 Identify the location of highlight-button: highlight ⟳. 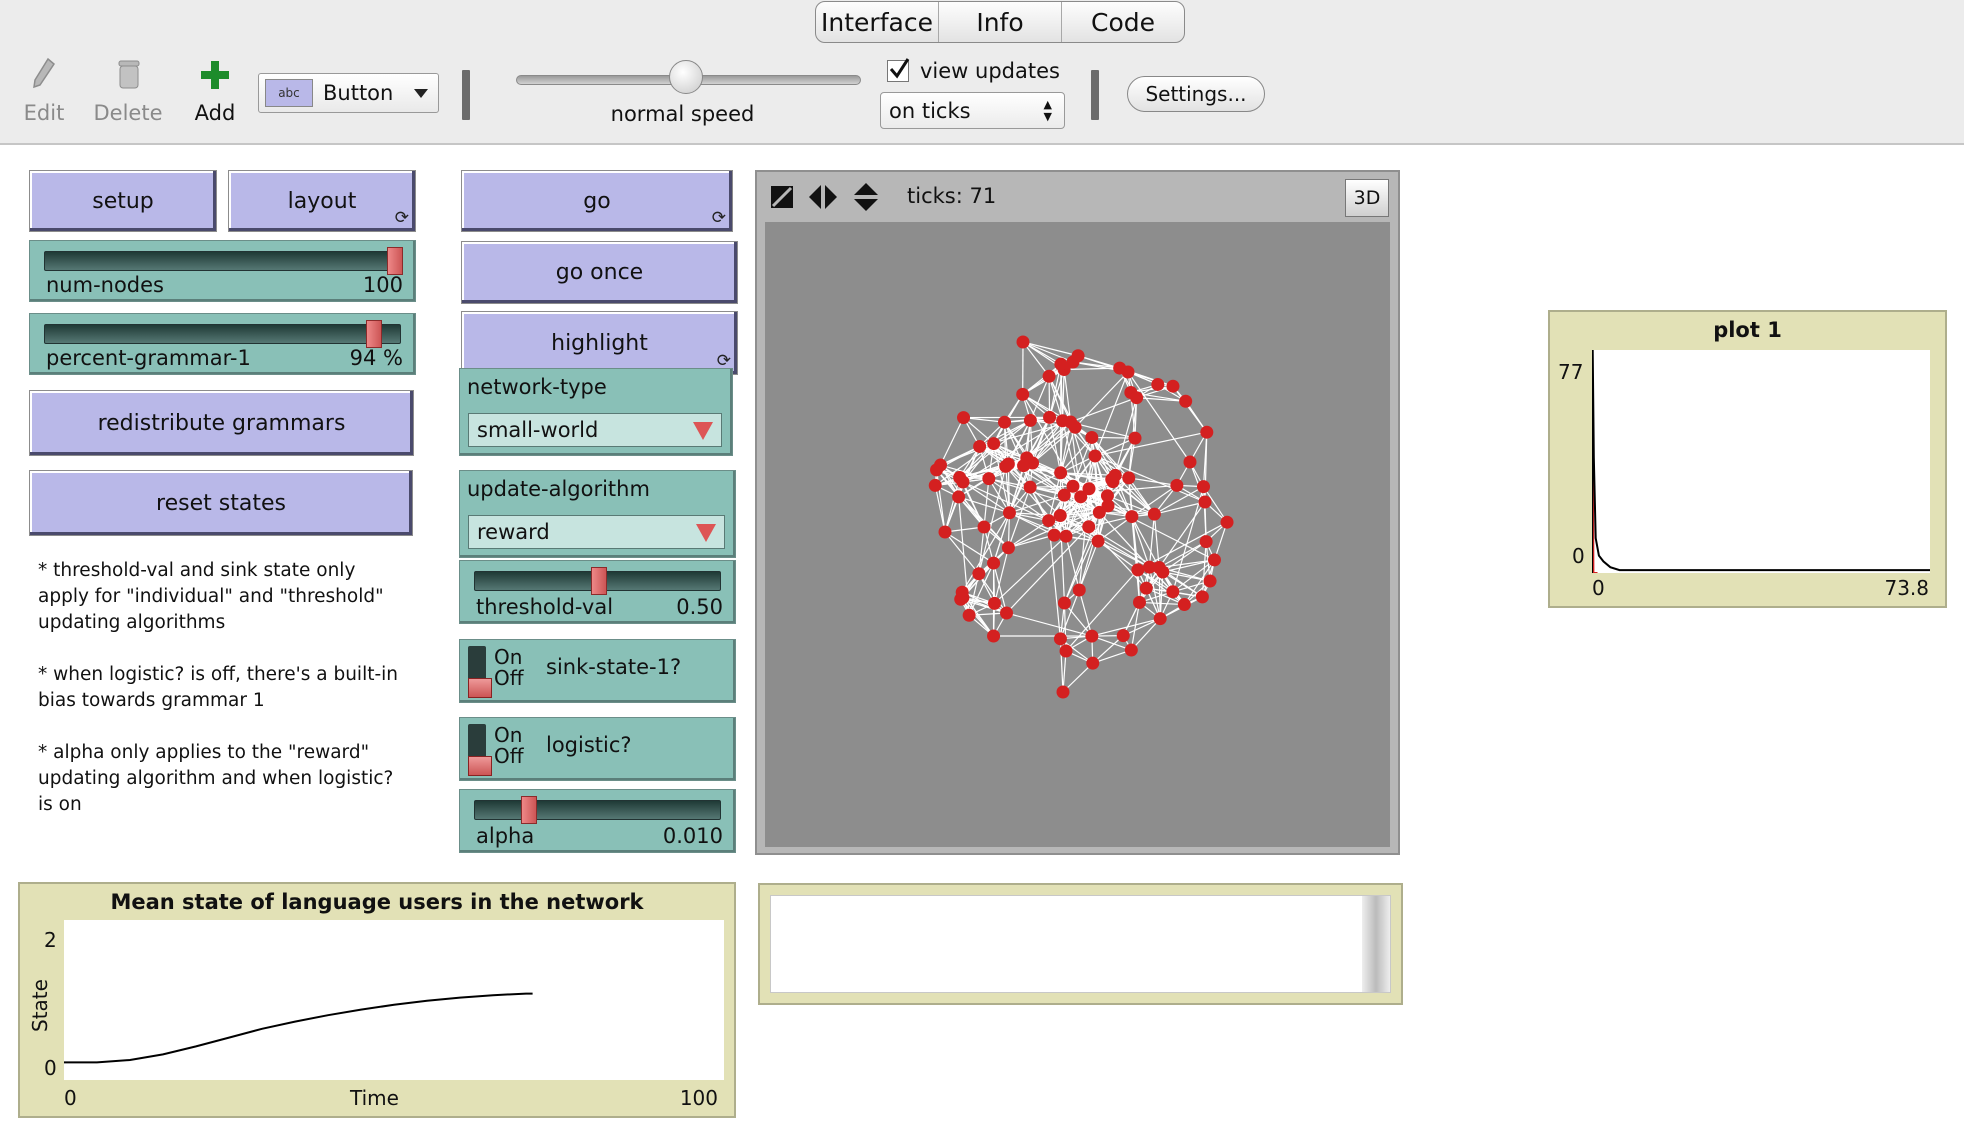
(599, 343).